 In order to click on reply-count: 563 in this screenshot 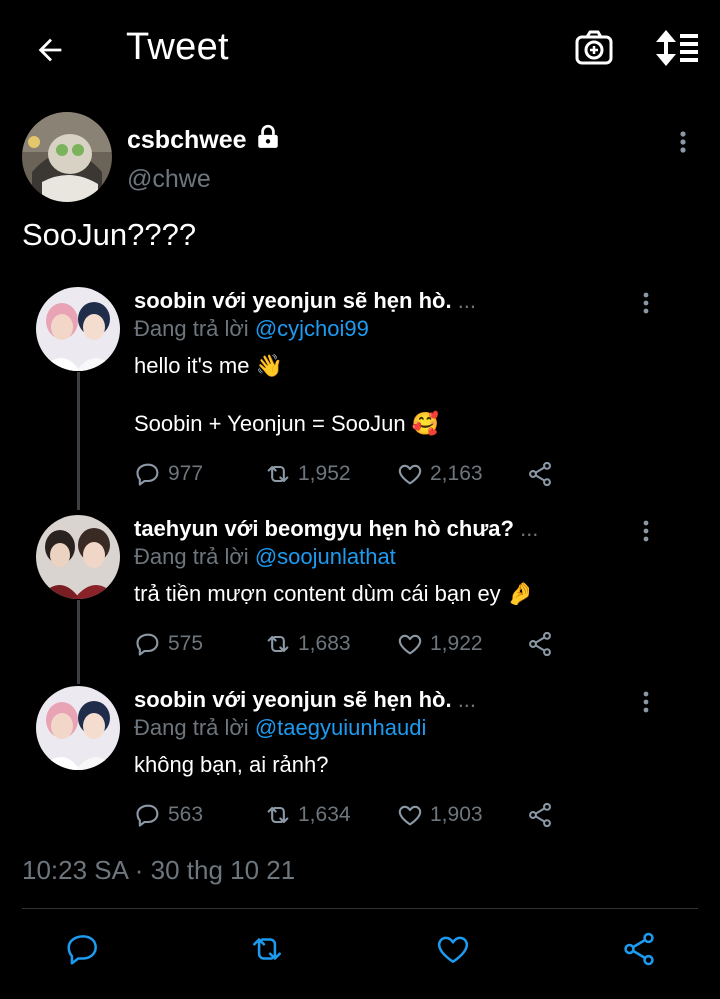, I will do `click(186, 814)`.